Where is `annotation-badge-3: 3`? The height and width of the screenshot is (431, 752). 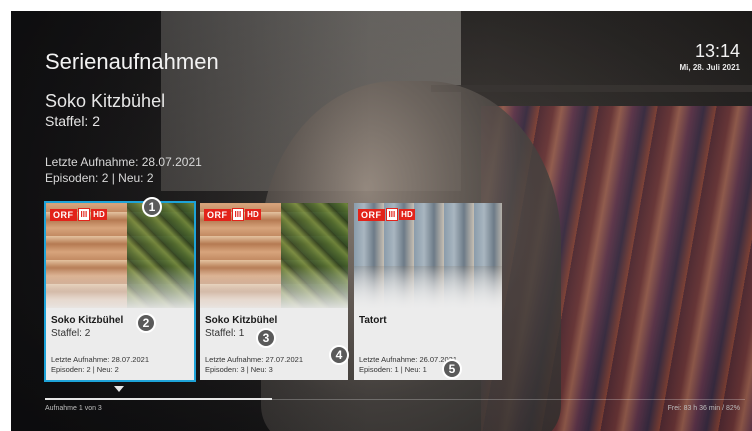
annotation-badge-3: 3 is located at coordinates (266, 338).